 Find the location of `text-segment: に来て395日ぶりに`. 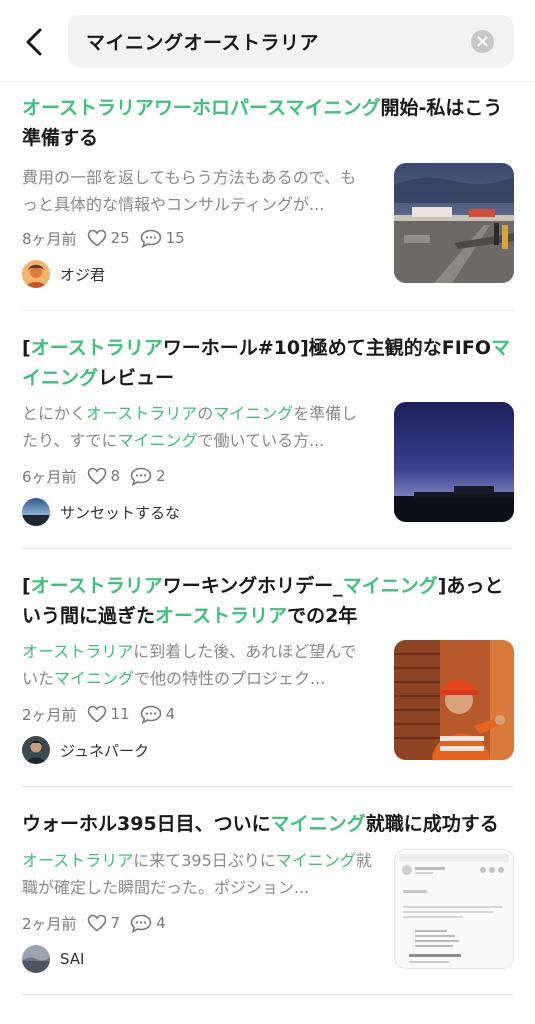

text-segment: に来て395日ぶりに is located at coordinates (204, 860).